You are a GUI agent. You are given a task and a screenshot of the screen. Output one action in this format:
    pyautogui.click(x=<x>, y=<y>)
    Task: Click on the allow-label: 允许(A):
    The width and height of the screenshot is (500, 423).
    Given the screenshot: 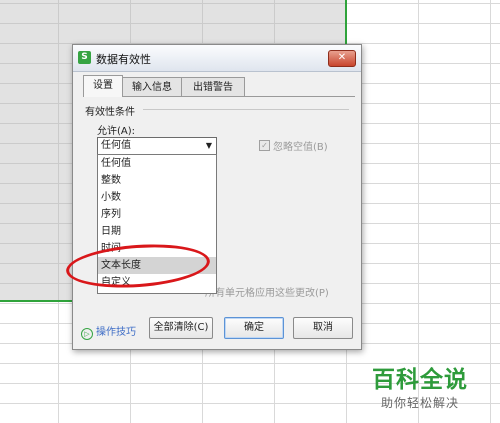 What is the action you would take?
    pyautogui.click(x=116, y=131)
    